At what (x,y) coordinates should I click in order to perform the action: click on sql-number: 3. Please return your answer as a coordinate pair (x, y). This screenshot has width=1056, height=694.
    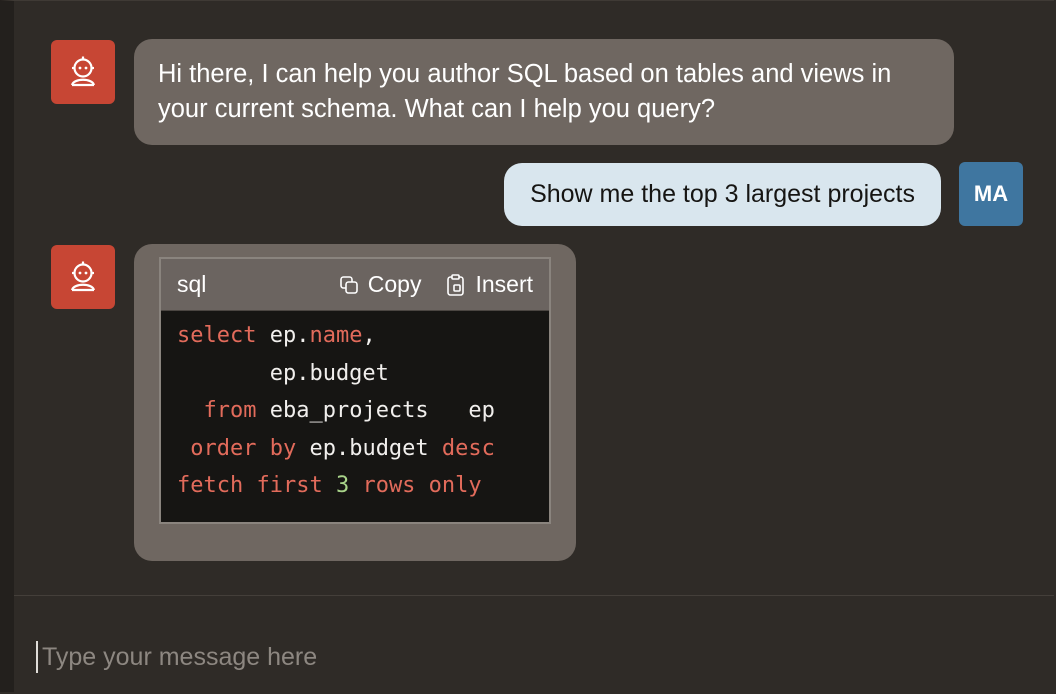
    Looking at the image, I should click on (342, 485).